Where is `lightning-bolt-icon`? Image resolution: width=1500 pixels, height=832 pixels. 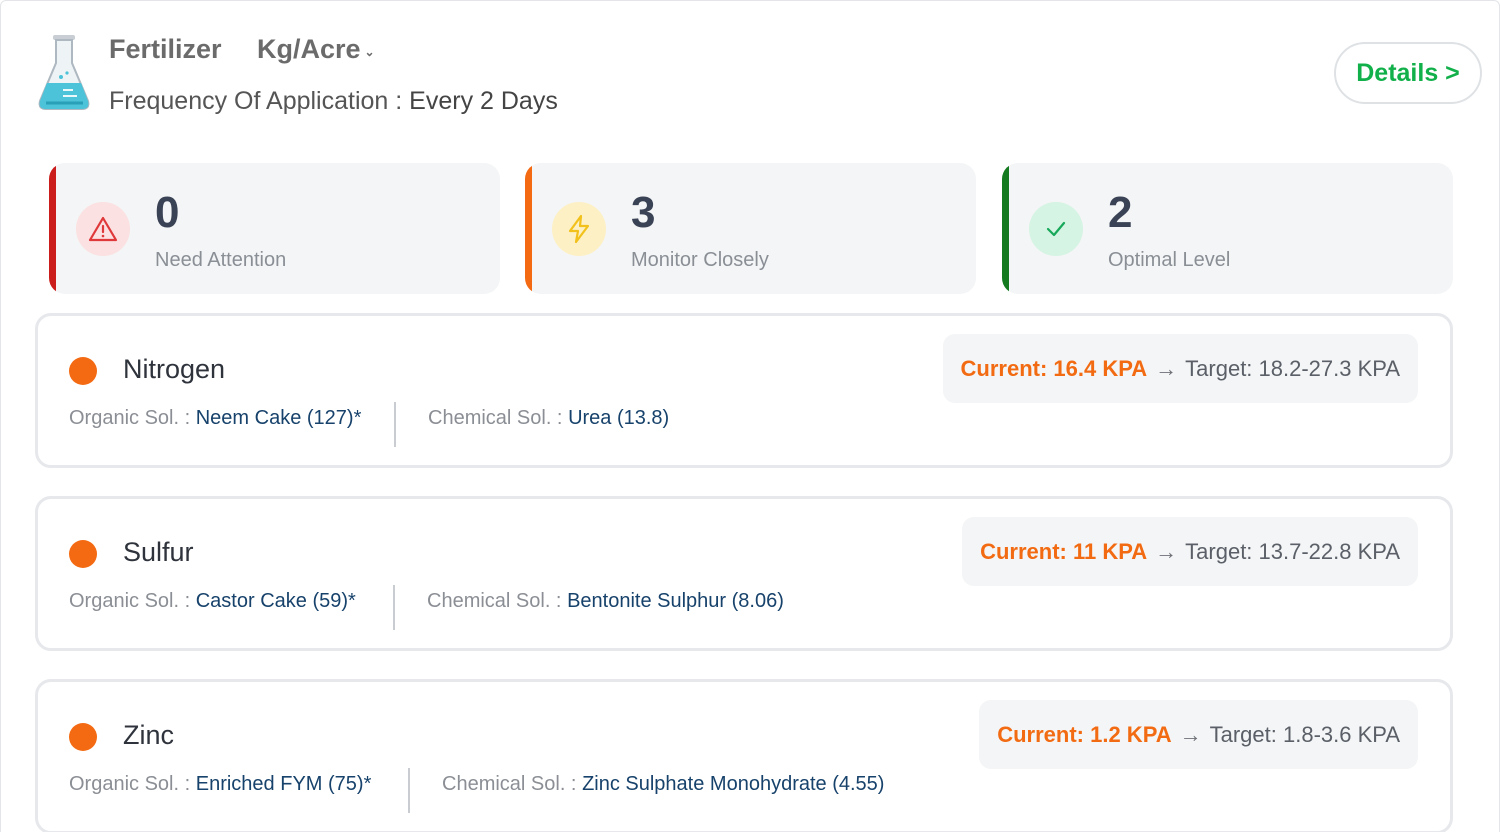
lightning-bolt-icon is located at coordinates (579, 229).